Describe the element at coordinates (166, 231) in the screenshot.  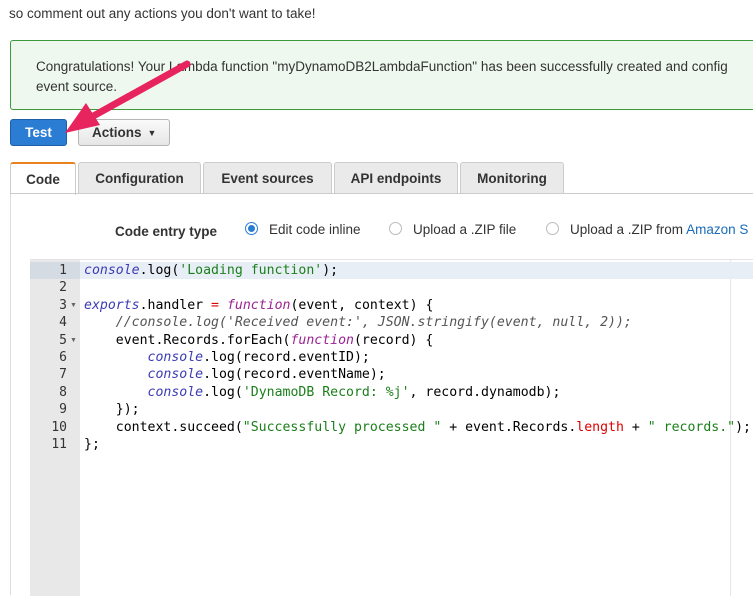
I see `code-entry-type-label: Code entry type` at that location.